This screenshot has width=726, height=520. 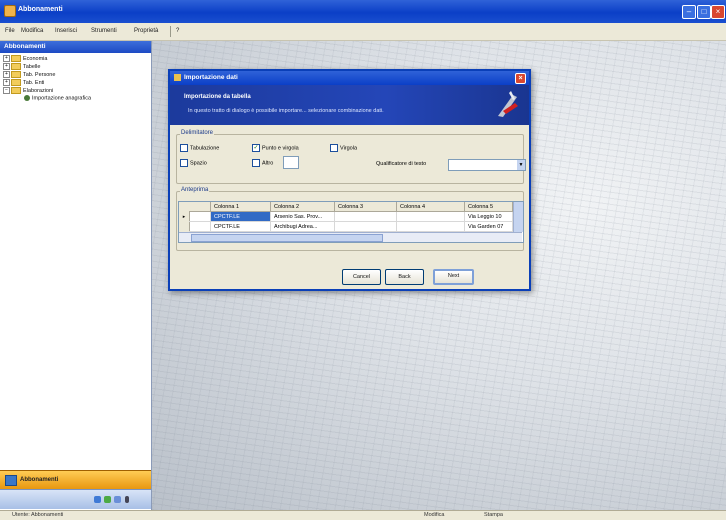 I want to click on tree-item-economia: + Economia, so click(x=25, y=58).